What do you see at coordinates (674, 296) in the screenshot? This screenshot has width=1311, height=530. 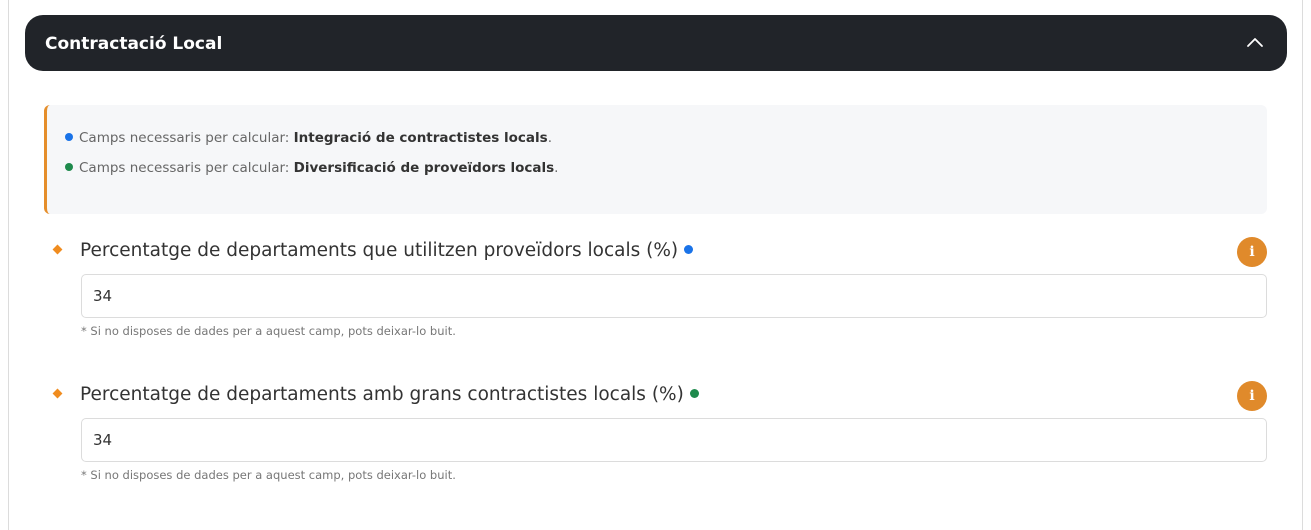 I see `departments-local-suppliers-input` at bounding box center [674, 296].